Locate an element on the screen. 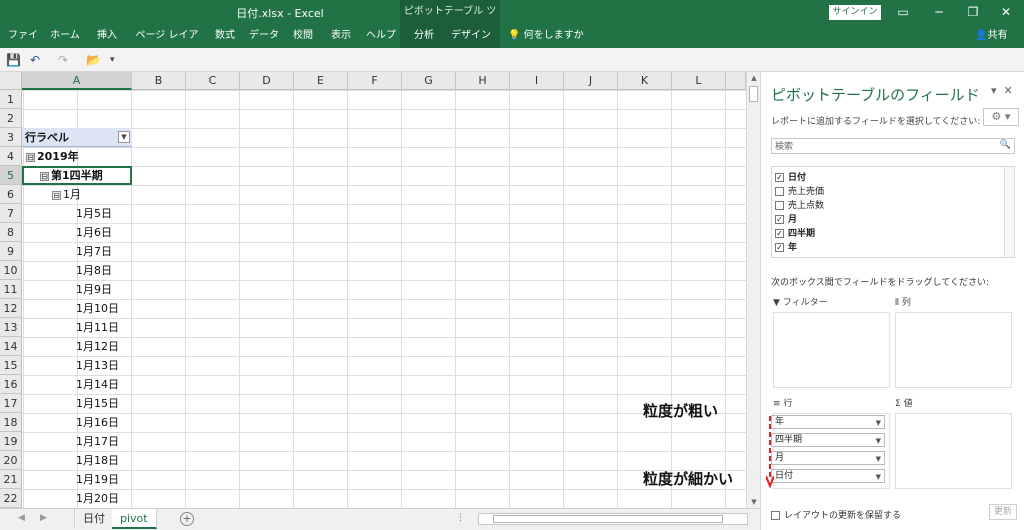  tab-view: 表示 is located at coordinates (341, 36).